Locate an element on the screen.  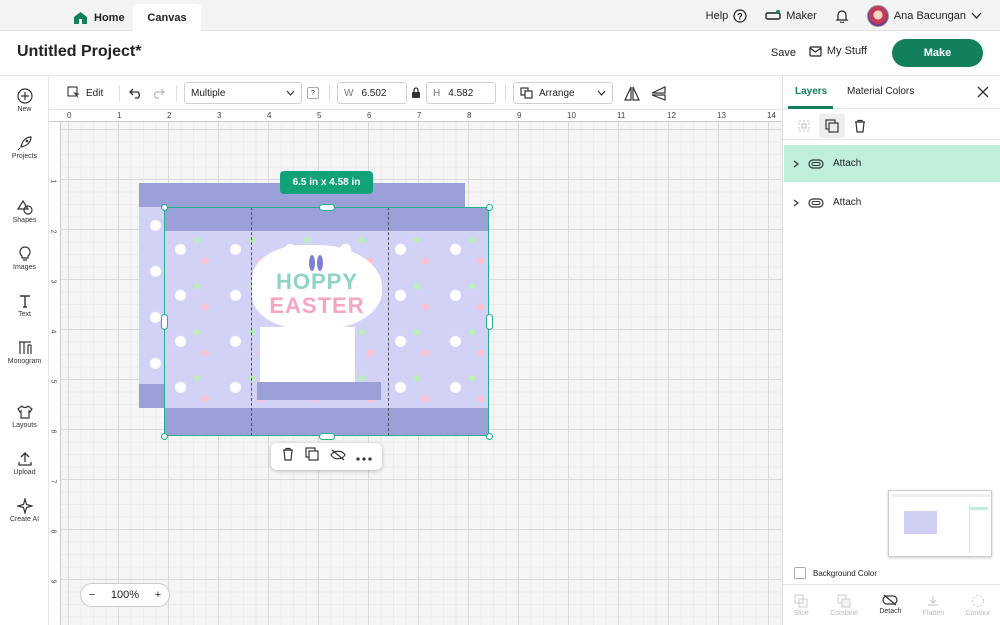
tab-material-colors: Material Colors is located at coordinates (880, 91).